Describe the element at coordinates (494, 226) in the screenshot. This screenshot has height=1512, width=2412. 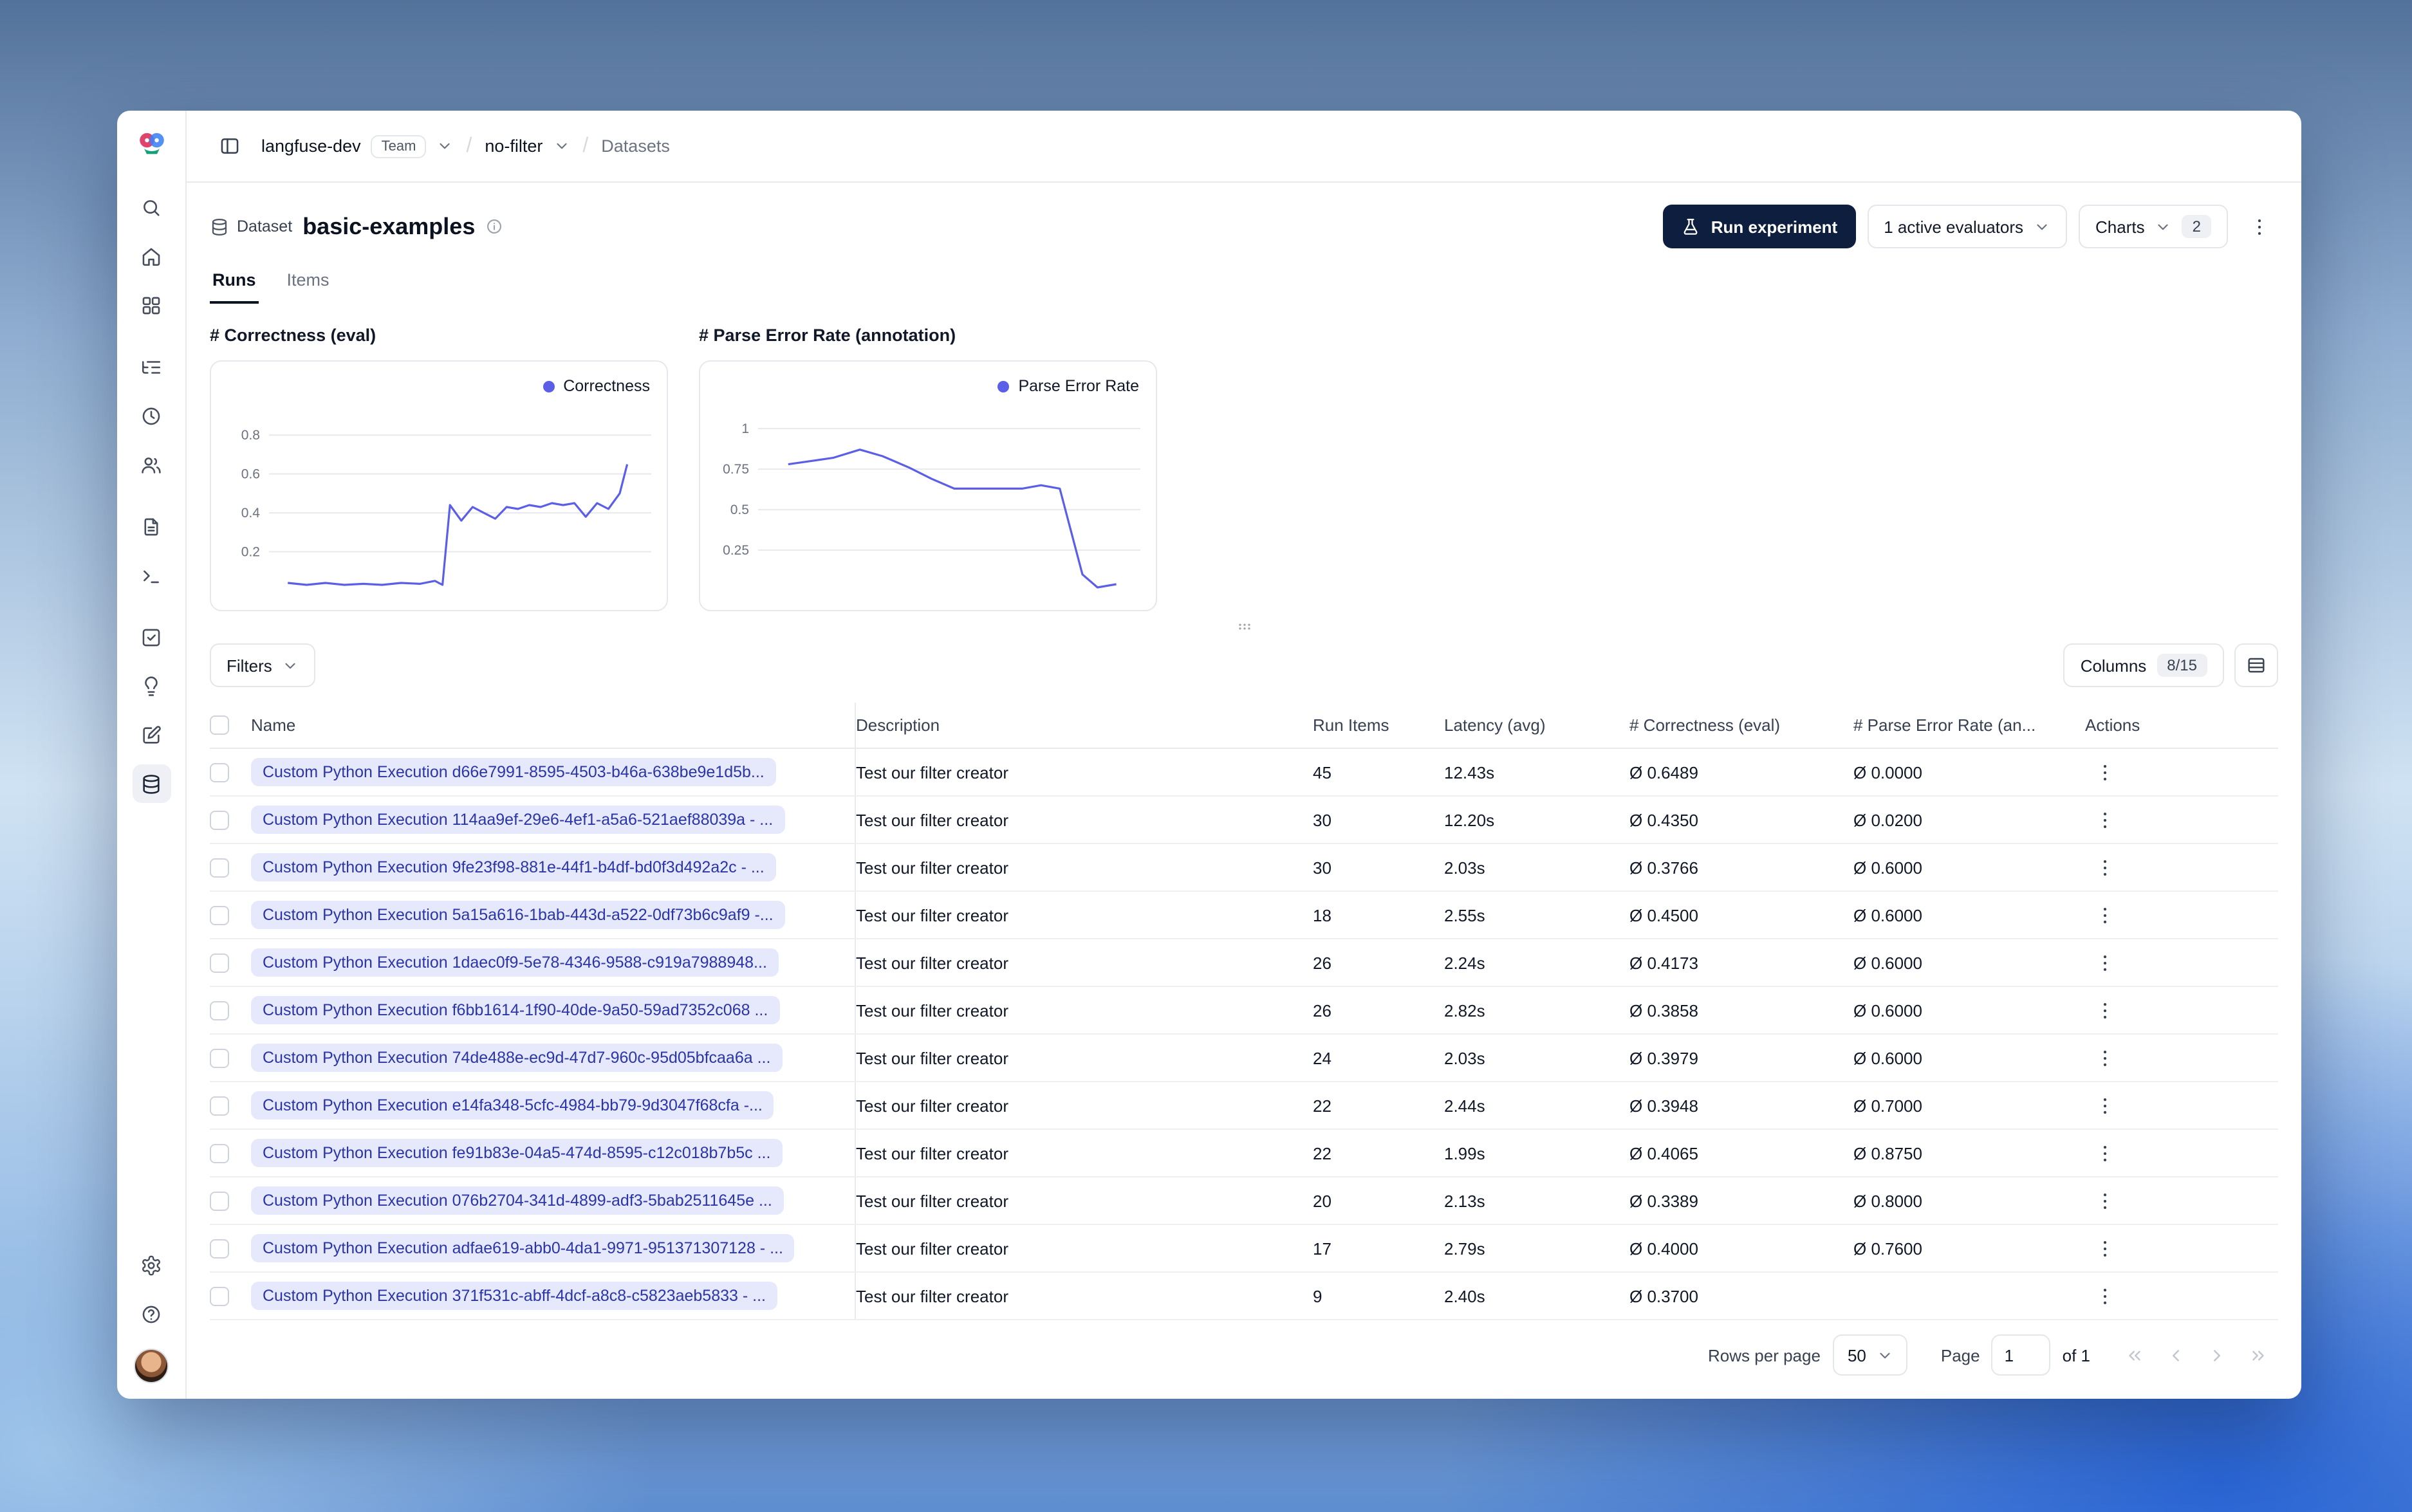
I see `info-icon` at that location.